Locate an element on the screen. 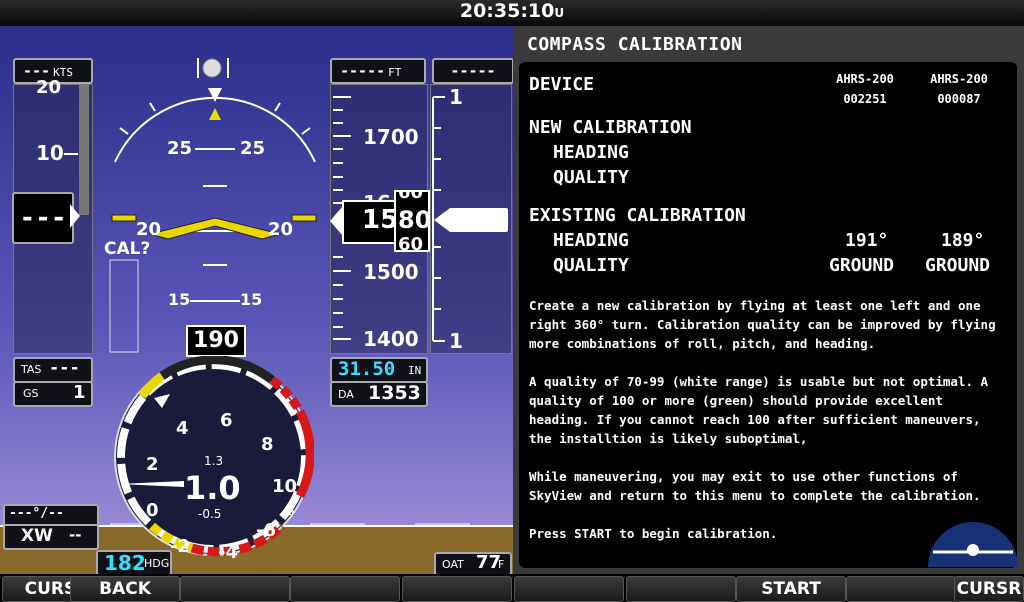  softkey-start: START is located at coordinates (791, 589).